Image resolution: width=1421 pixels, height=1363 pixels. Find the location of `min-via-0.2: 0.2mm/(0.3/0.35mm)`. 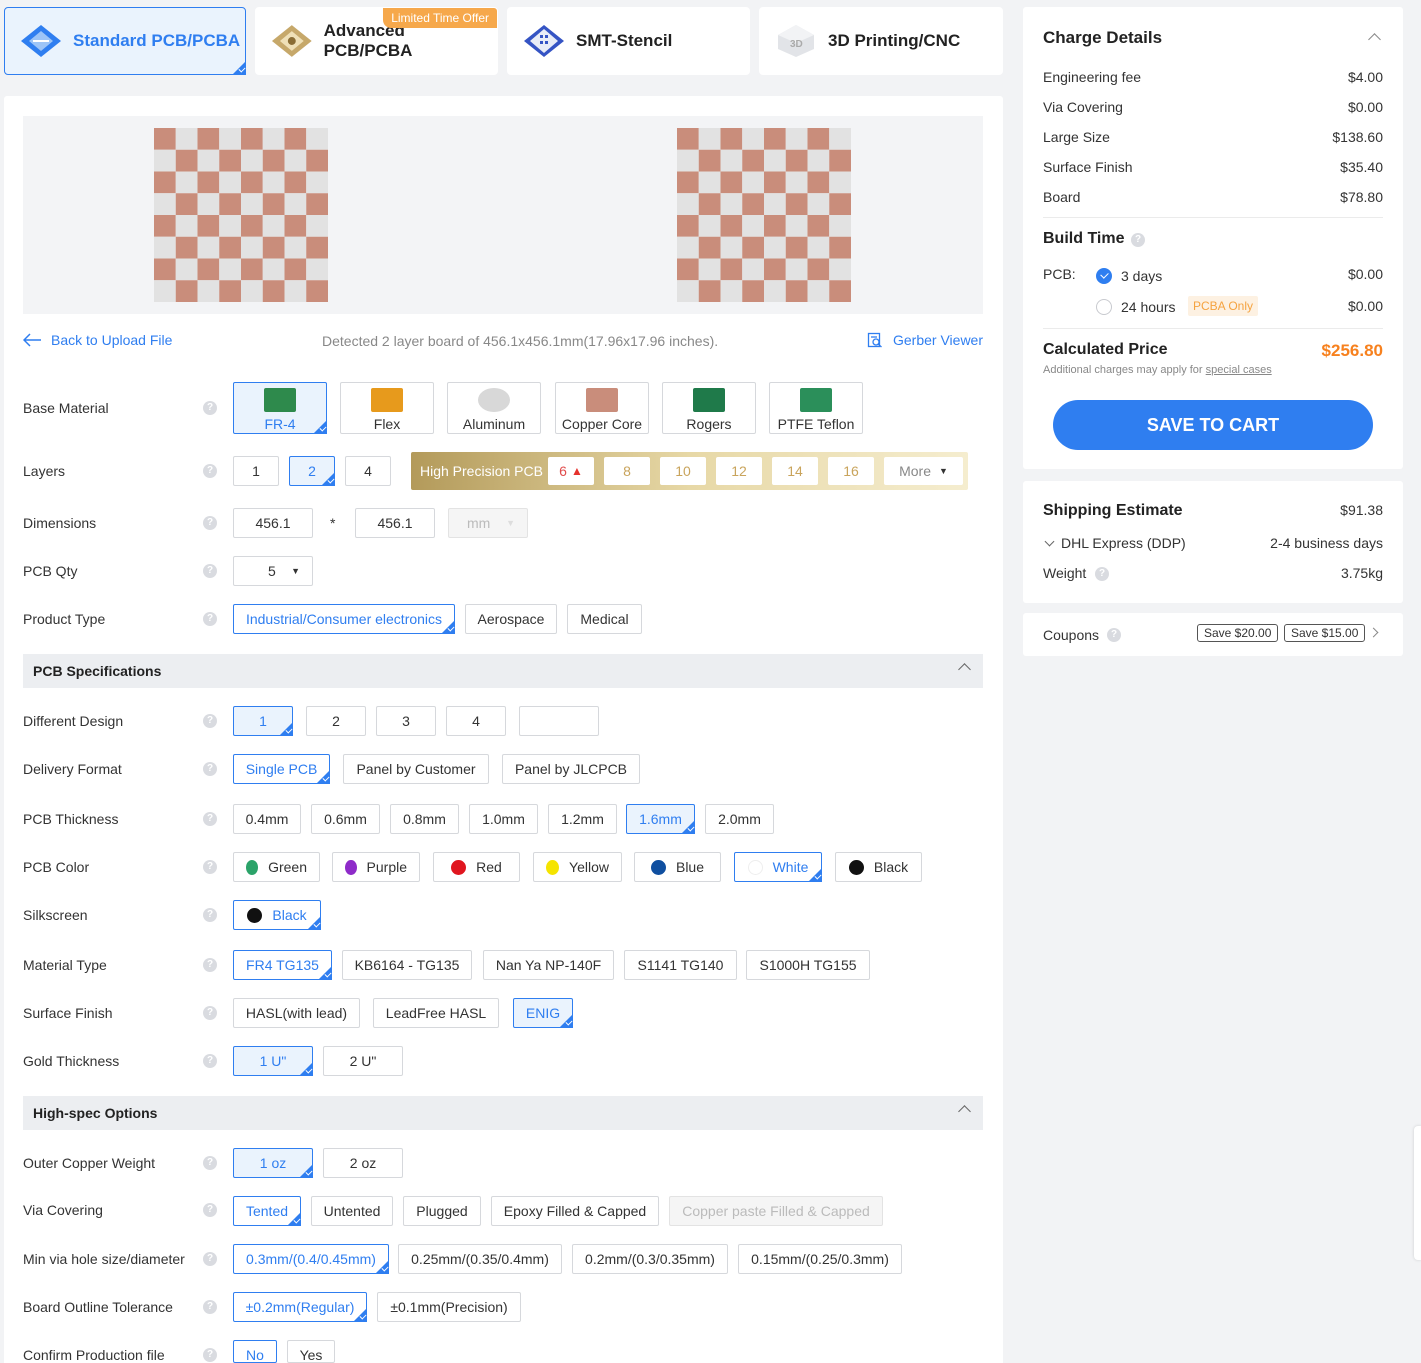

min-via-0.2: 0.2mm/(0.3/0.35mm) is located at coordinates (650, 1259).